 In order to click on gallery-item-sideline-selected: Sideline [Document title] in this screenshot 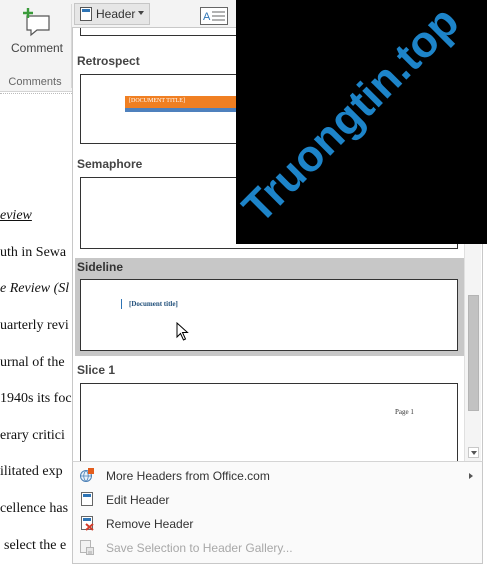, I will do `click(270, 307)`.